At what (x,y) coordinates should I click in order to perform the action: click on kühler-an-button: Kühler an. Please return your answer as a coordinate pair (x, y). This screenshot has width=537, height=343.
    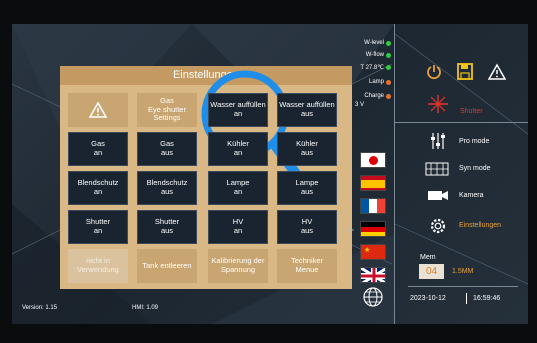
    Looking at the image, I should click on (238, 149).